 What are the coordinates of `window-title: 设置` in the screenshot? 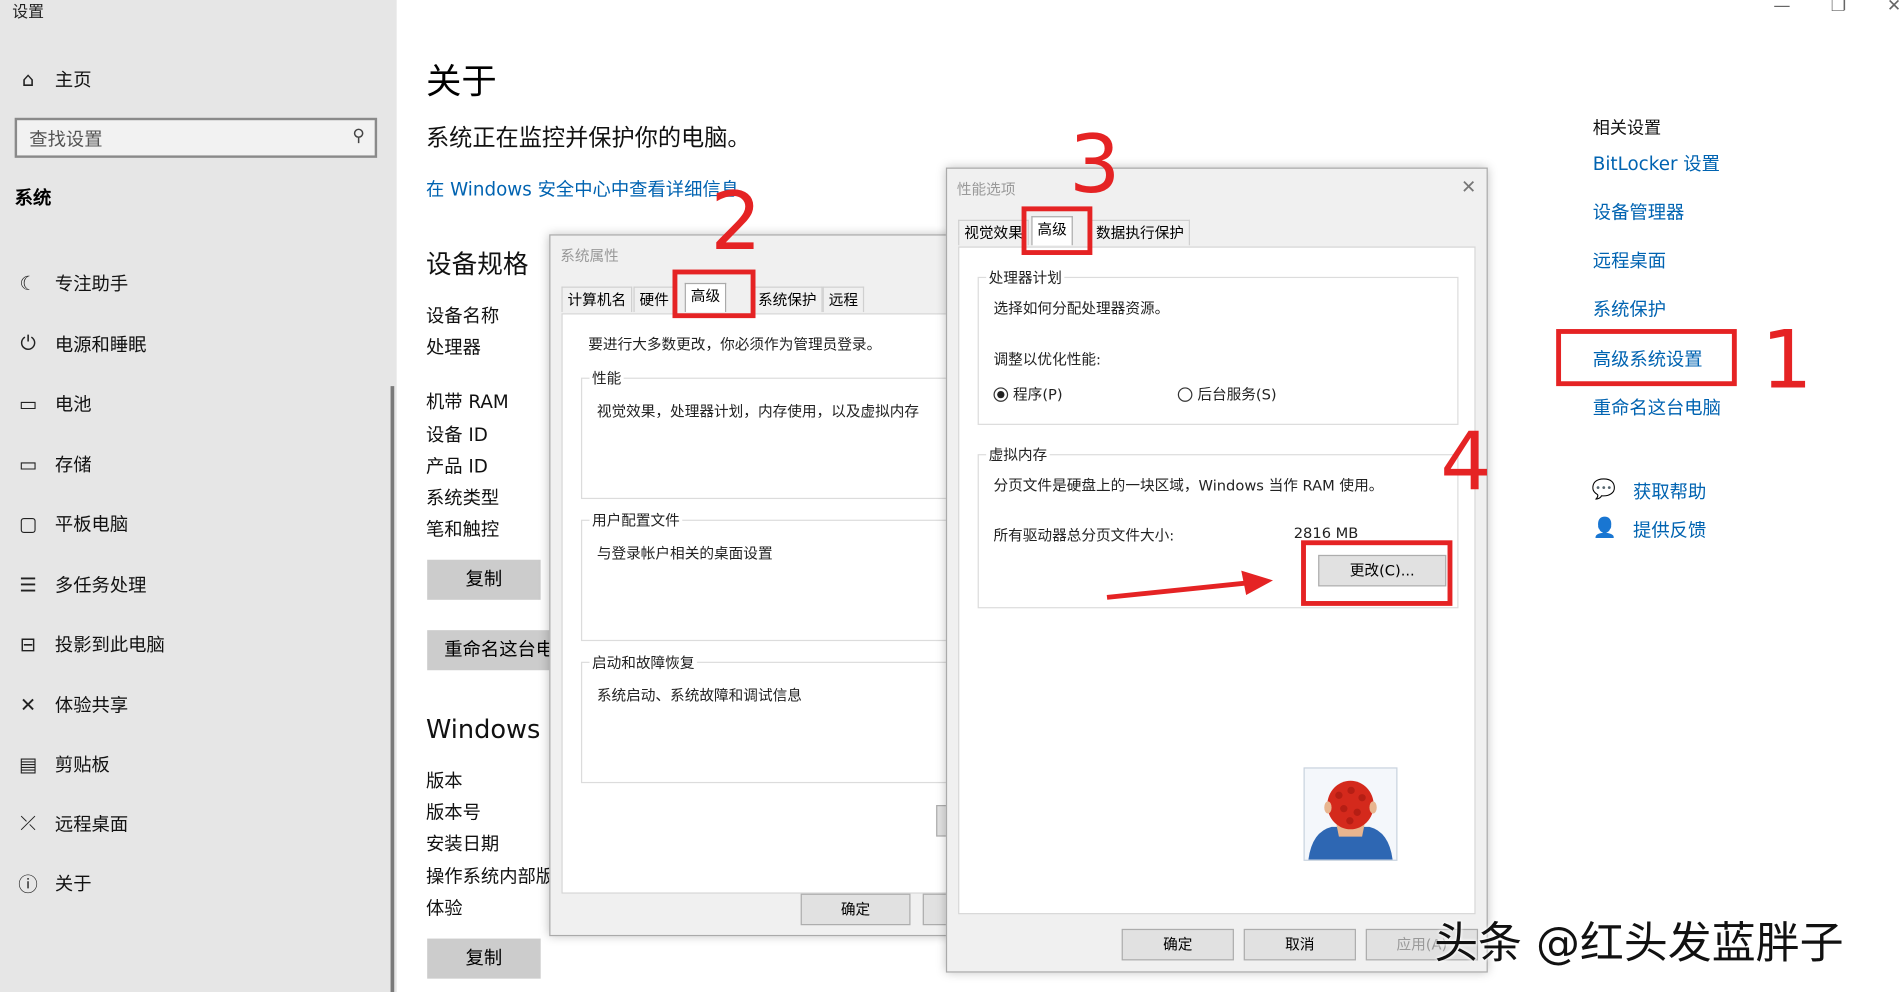 It's located at (28, 12).